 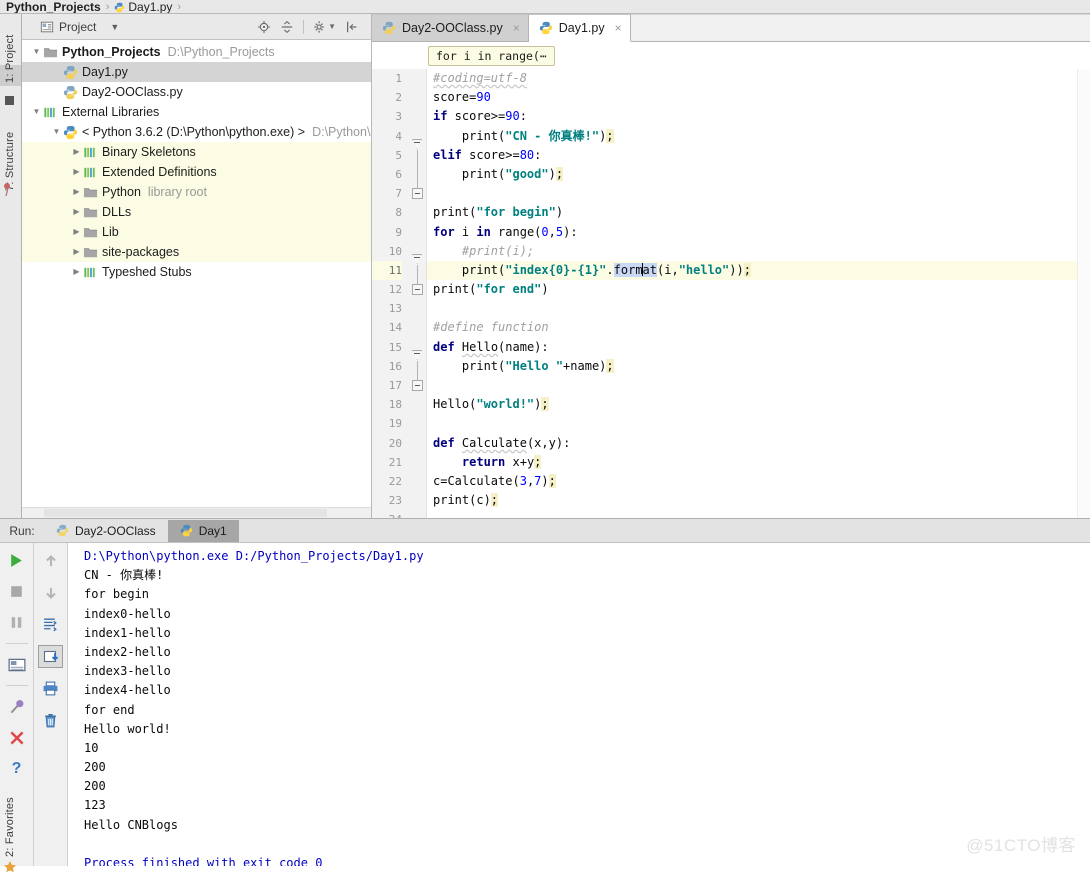 What do you see at coordinates (196, 152) in the screenshot?
I see `tree-node: Binary Skeletons` at bounding box center [196, 152].